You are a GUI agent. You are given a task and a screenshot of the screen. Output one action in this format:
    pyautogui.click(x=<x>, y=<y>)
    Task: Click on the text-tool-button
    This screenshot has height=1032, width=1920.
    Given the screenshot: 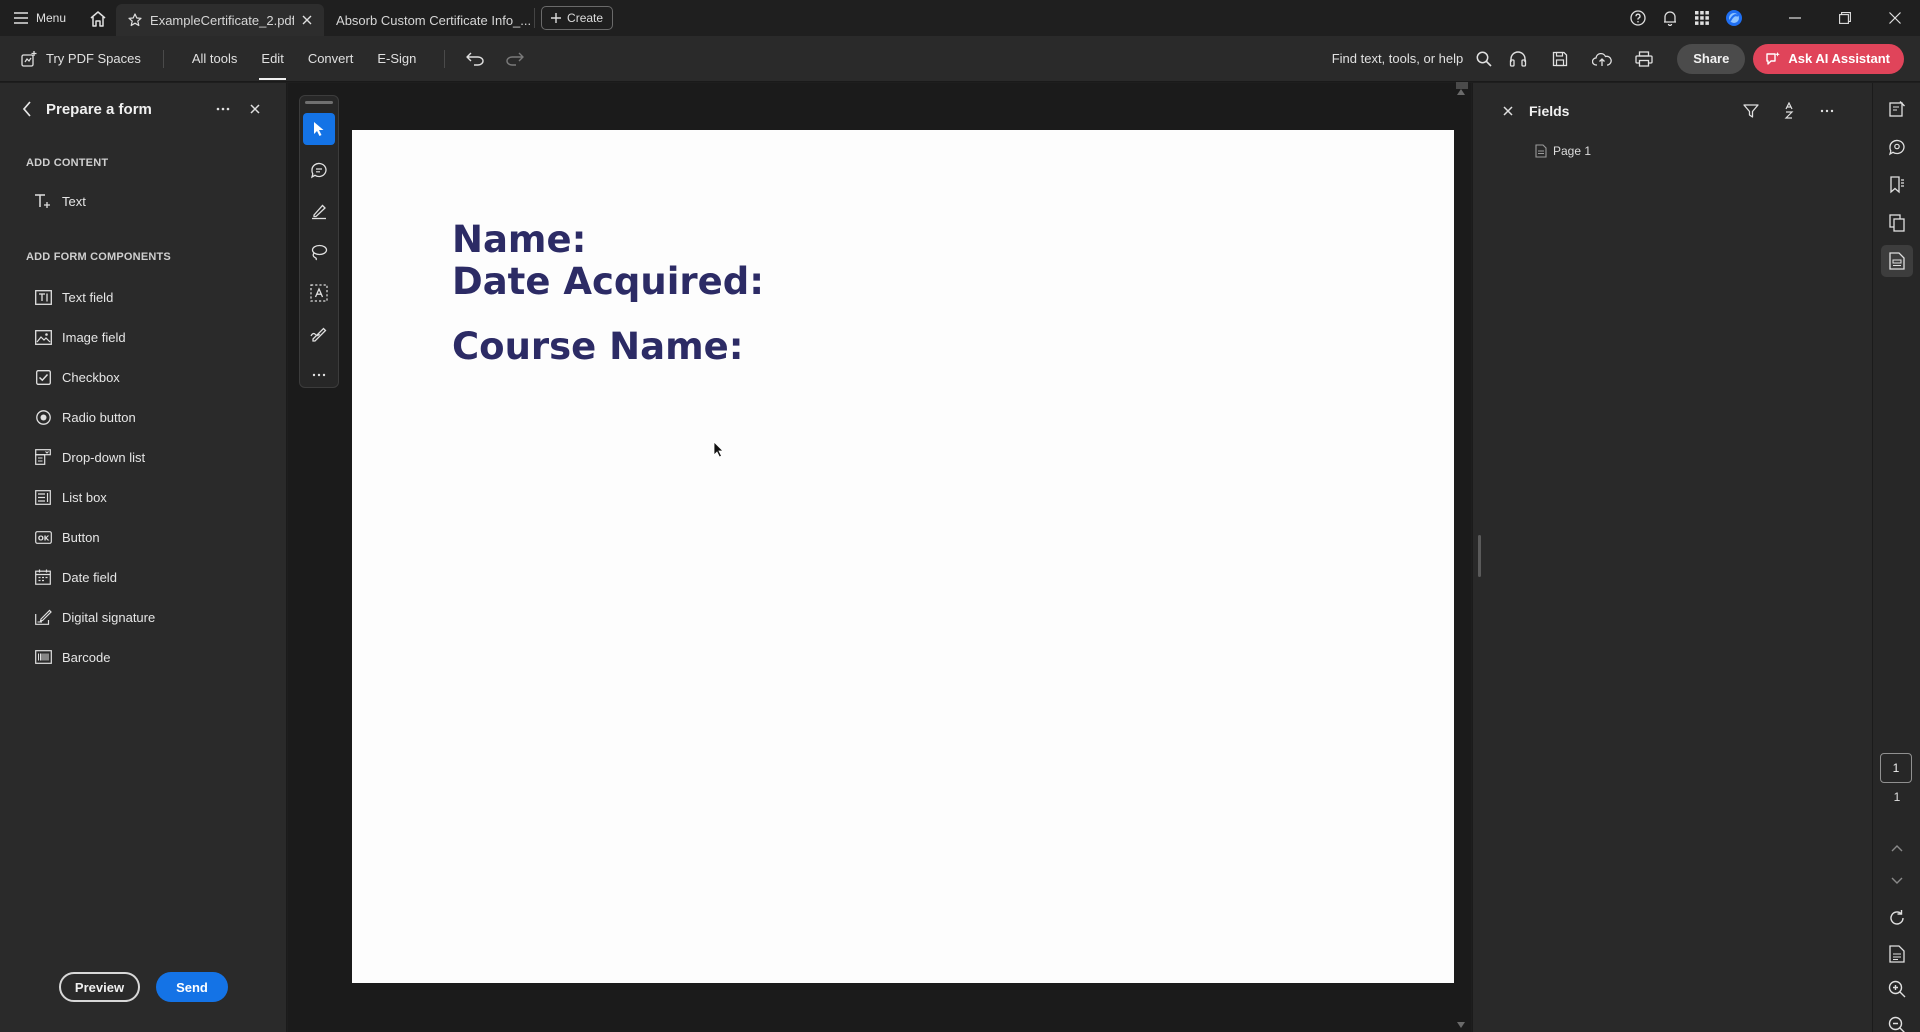 What is the action you would take?
    pyautogui.click(x=319, y=293)
    